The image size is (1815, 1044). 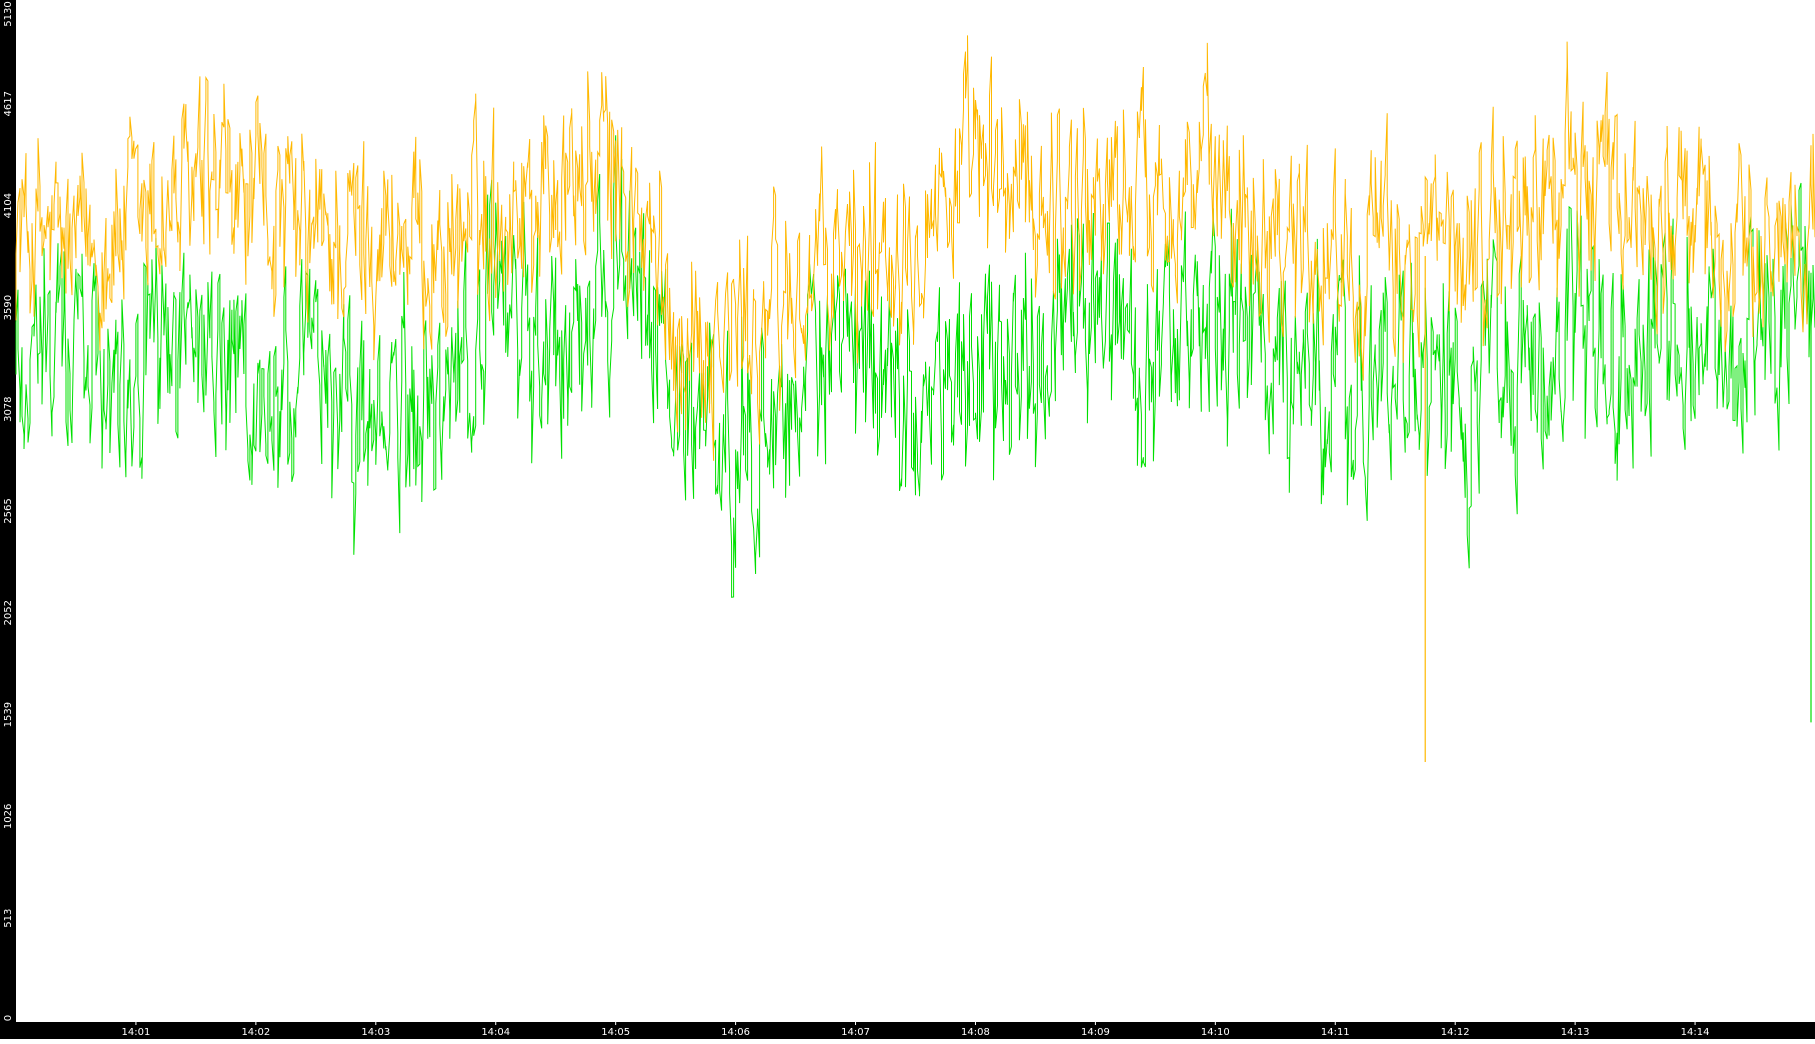 I want to click on x-tick-label: 14:13, so click(x=1575, y=1032).